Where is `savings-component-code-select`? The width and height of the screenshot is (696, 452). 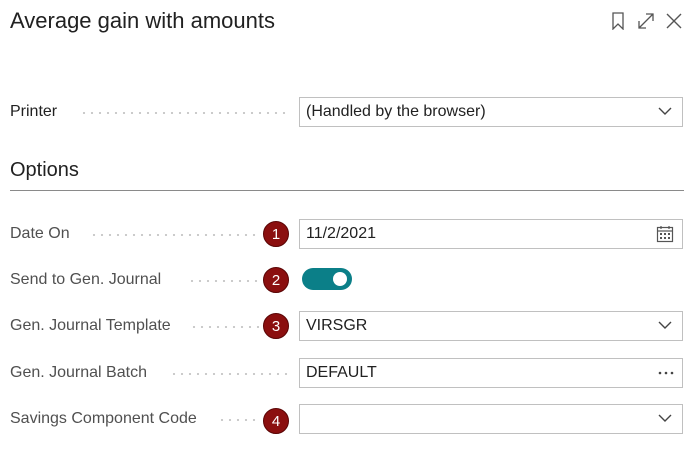
savings-component-code-select is located at coordinates (491, 419).